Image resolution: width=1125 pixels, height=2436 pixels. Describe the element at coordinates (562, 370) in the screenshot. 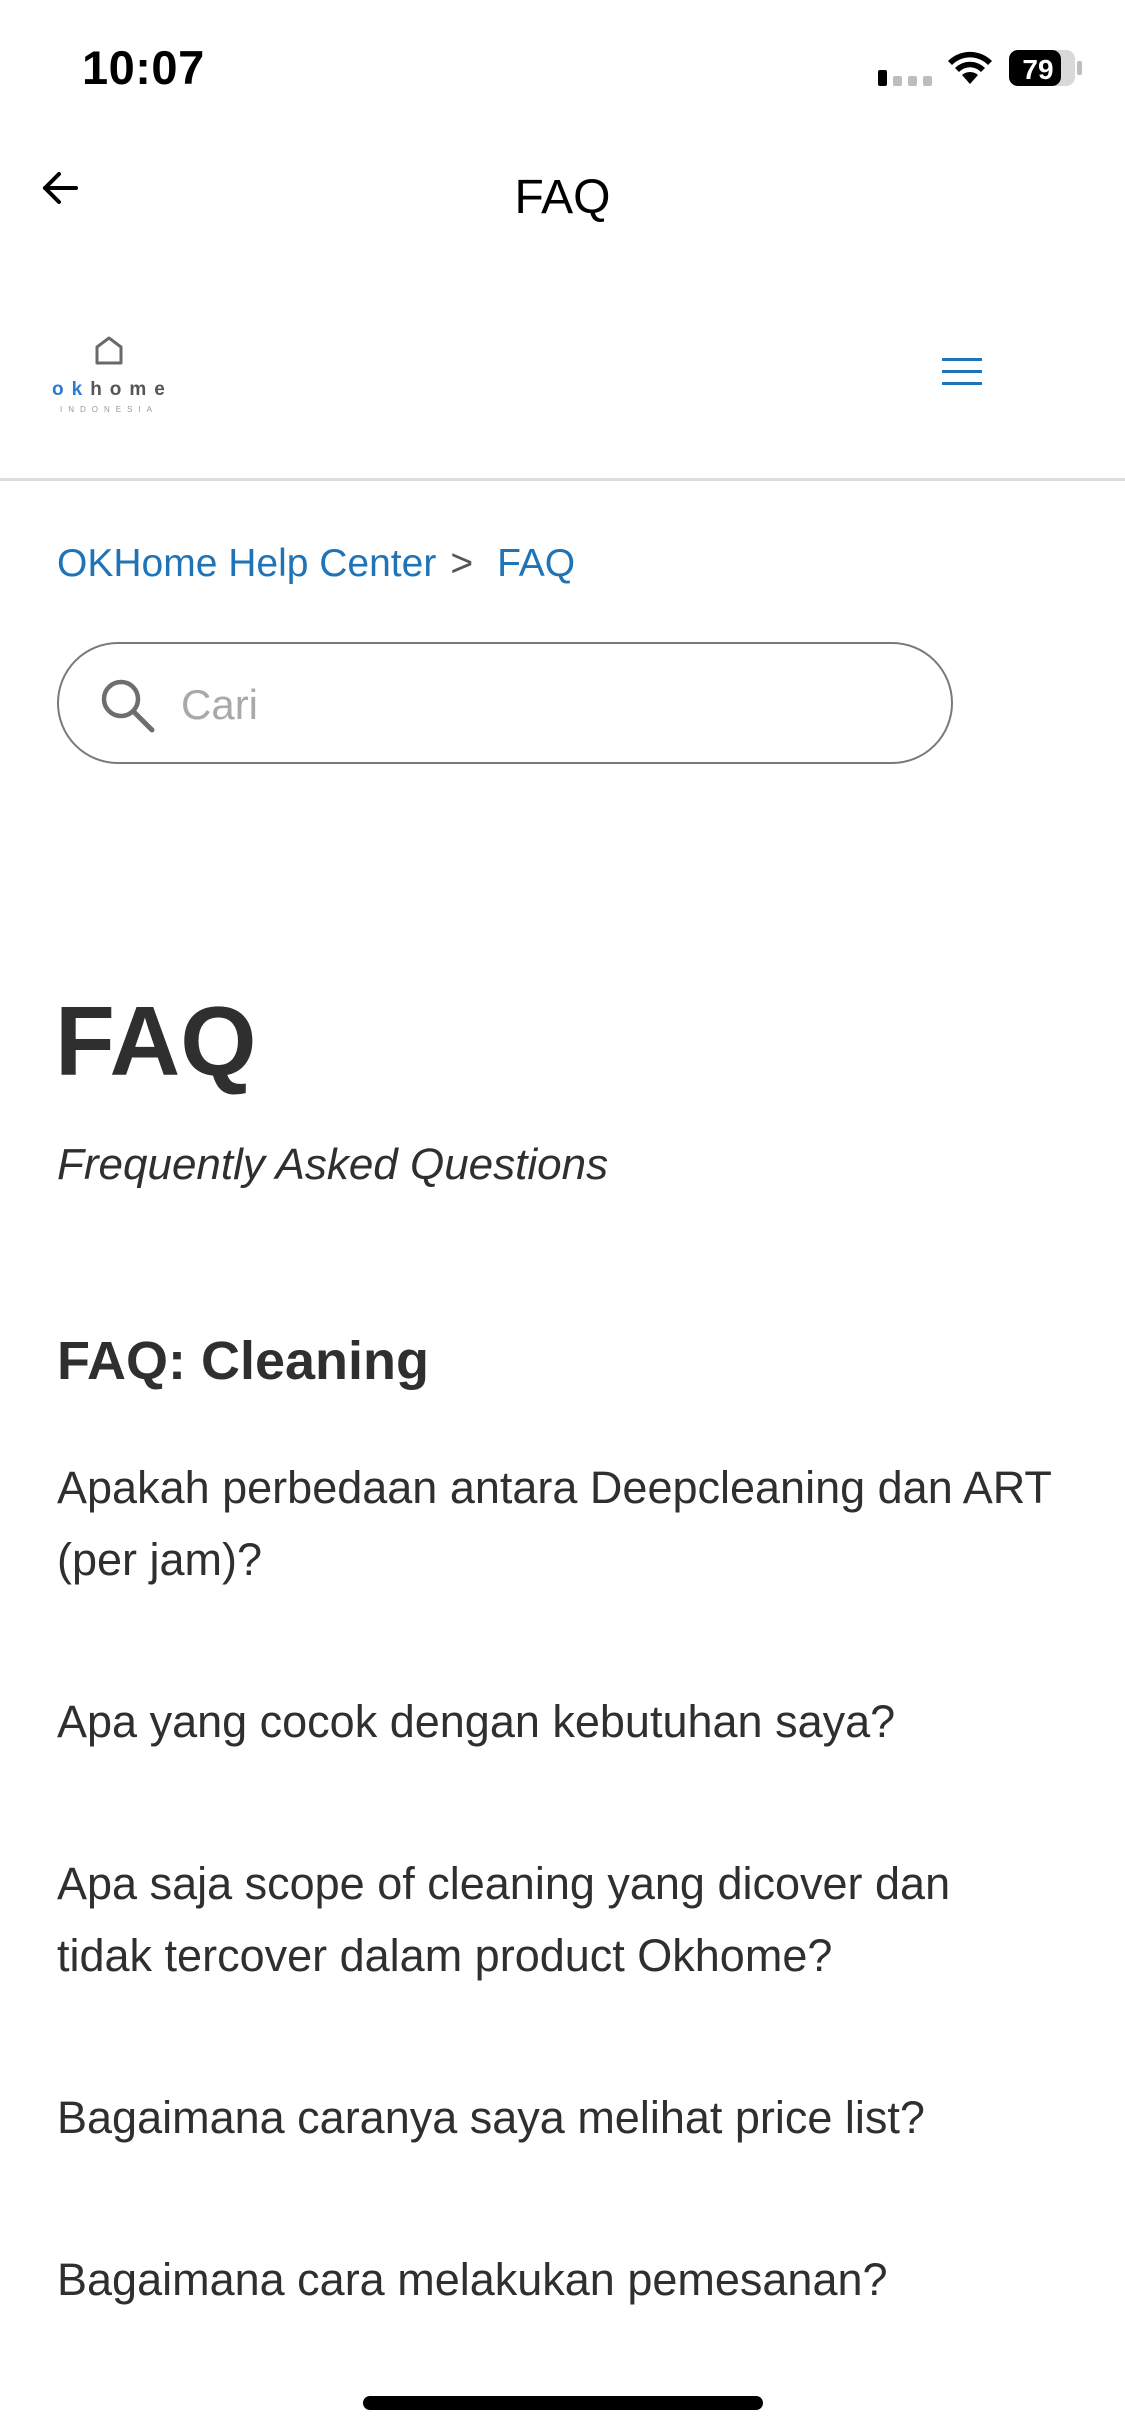

I see `site-header: okhome INDONESIA` at that location.